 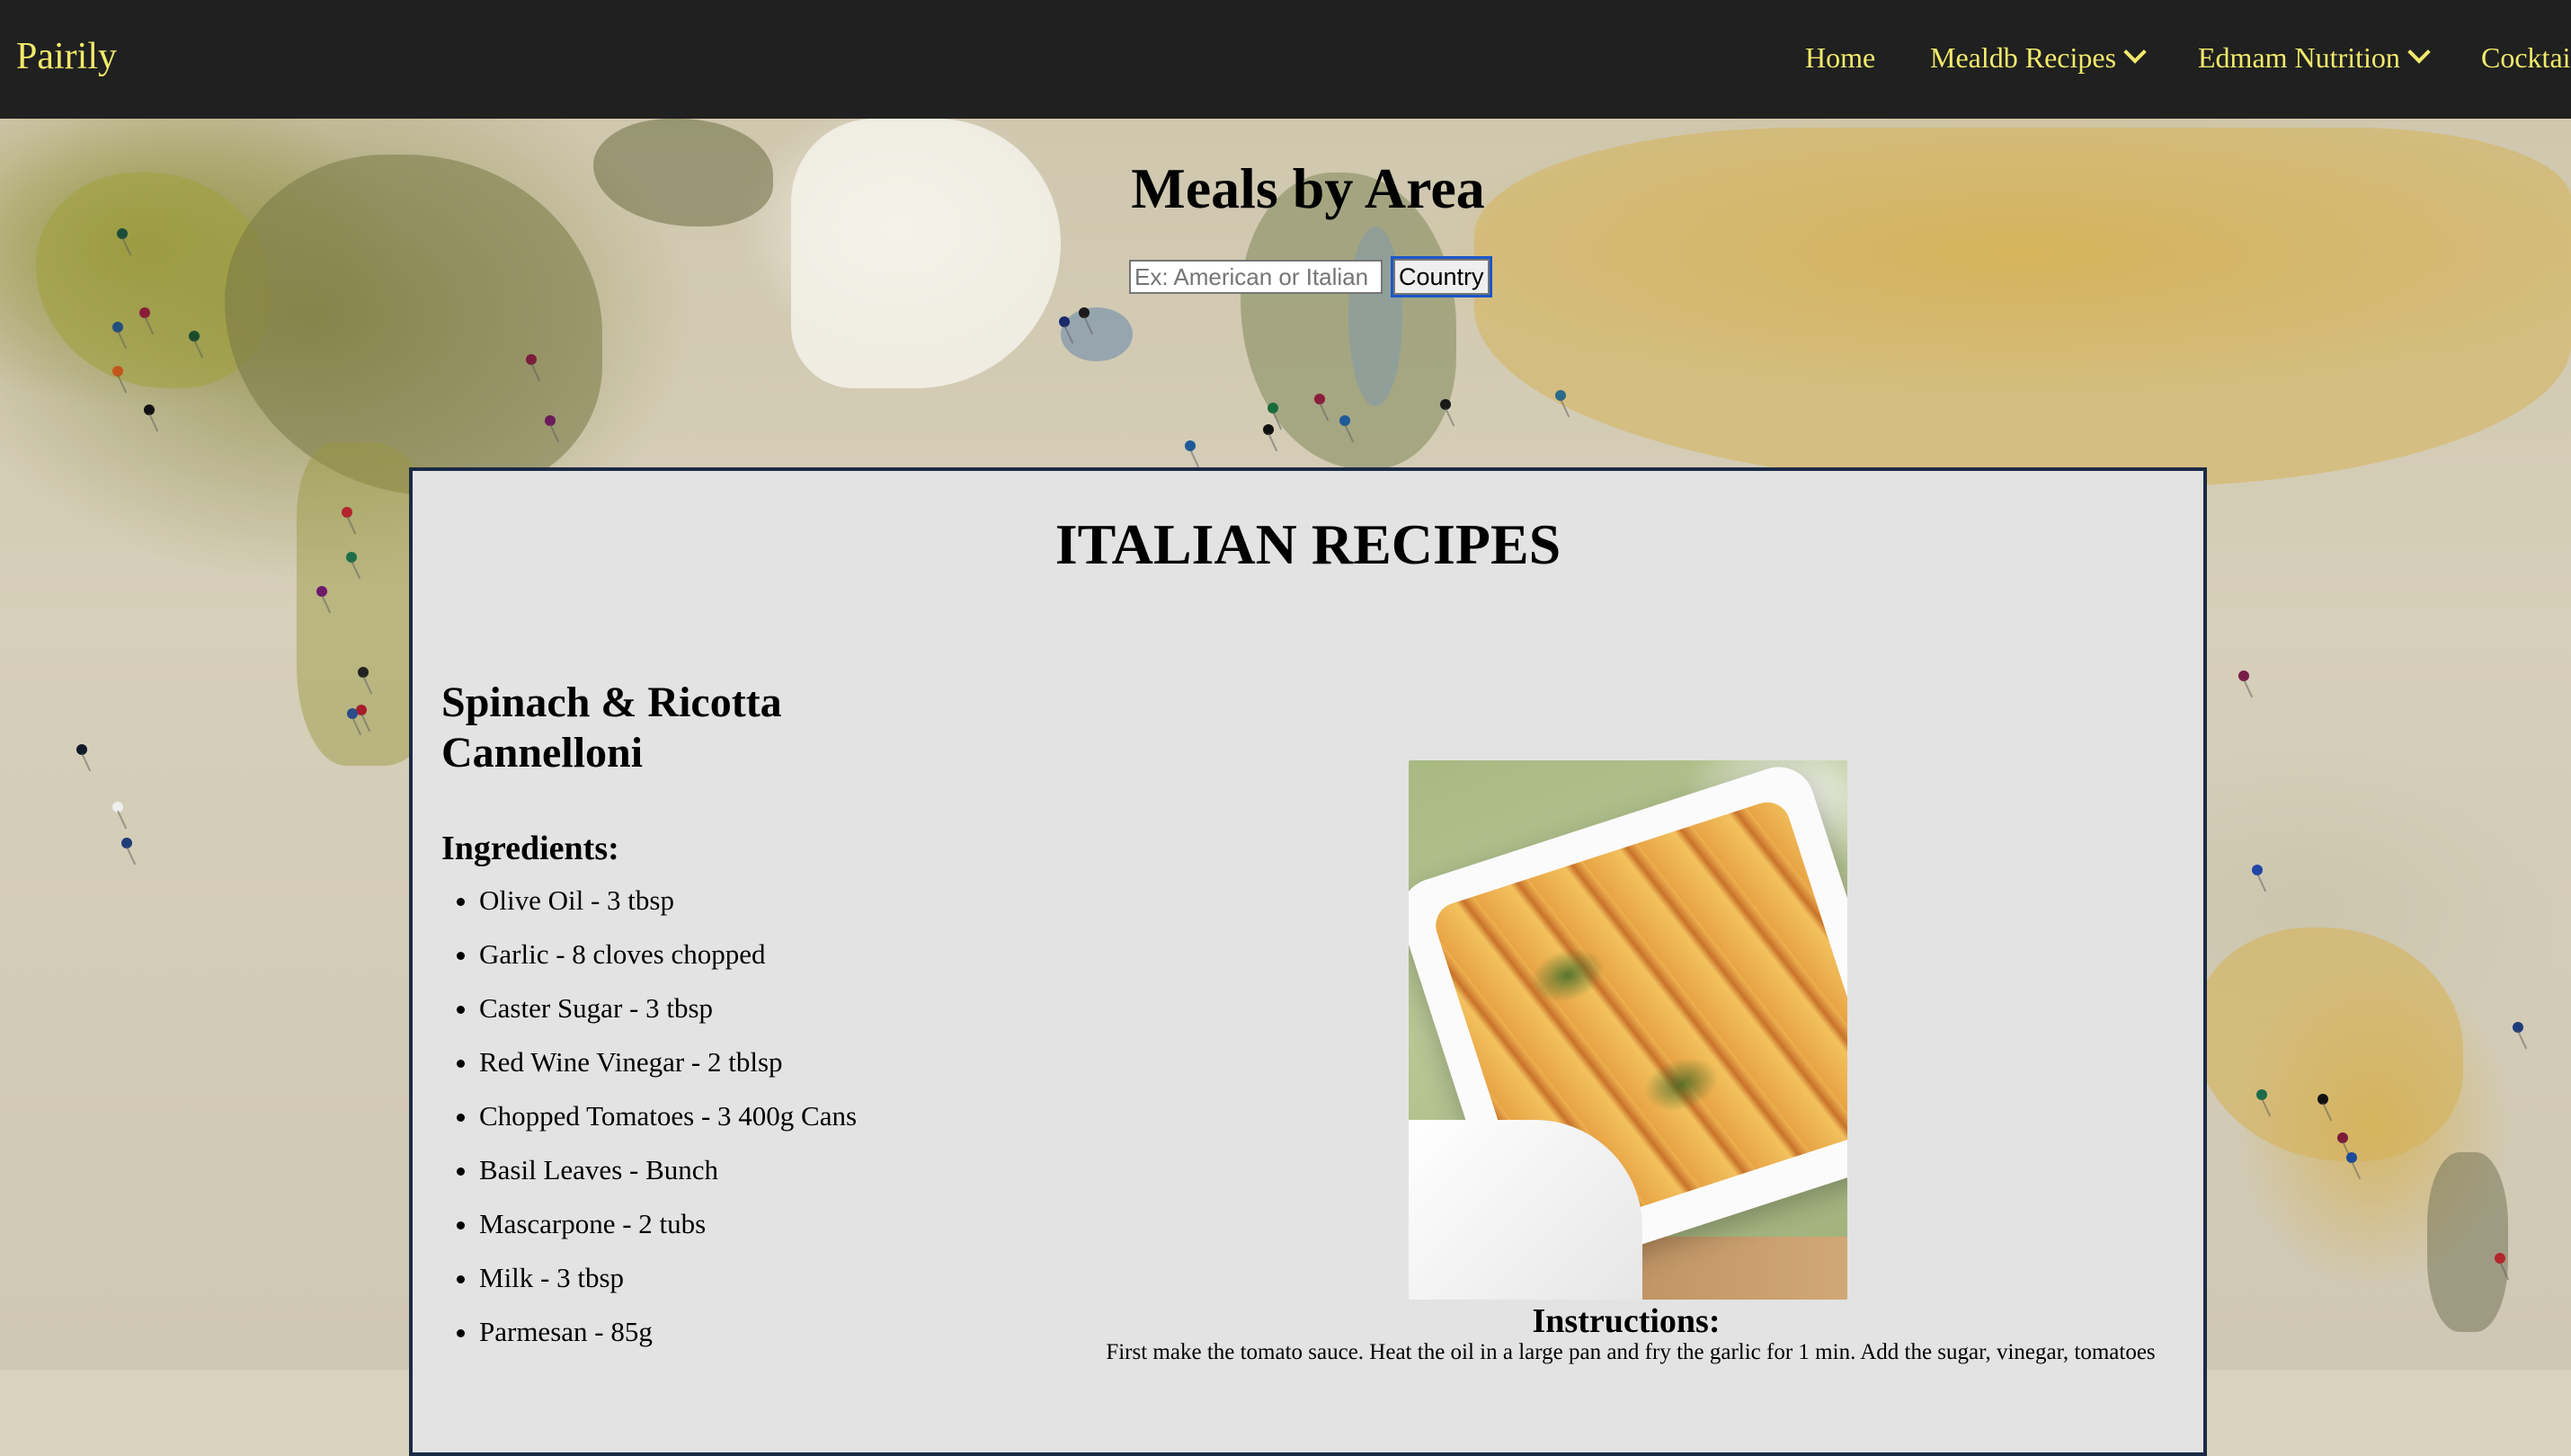 What do you see at coordinates (1628, 1030) in the screenshot?
I see `meal-photo` at bounding box center [1628, 1030].